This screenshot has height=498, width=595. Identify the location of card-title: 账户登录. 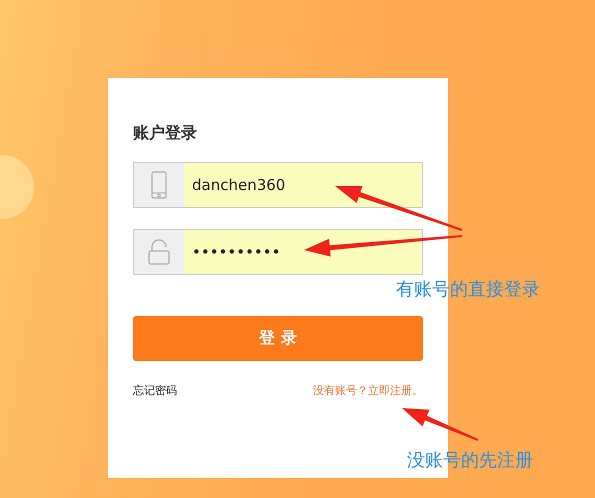
(165, 133).